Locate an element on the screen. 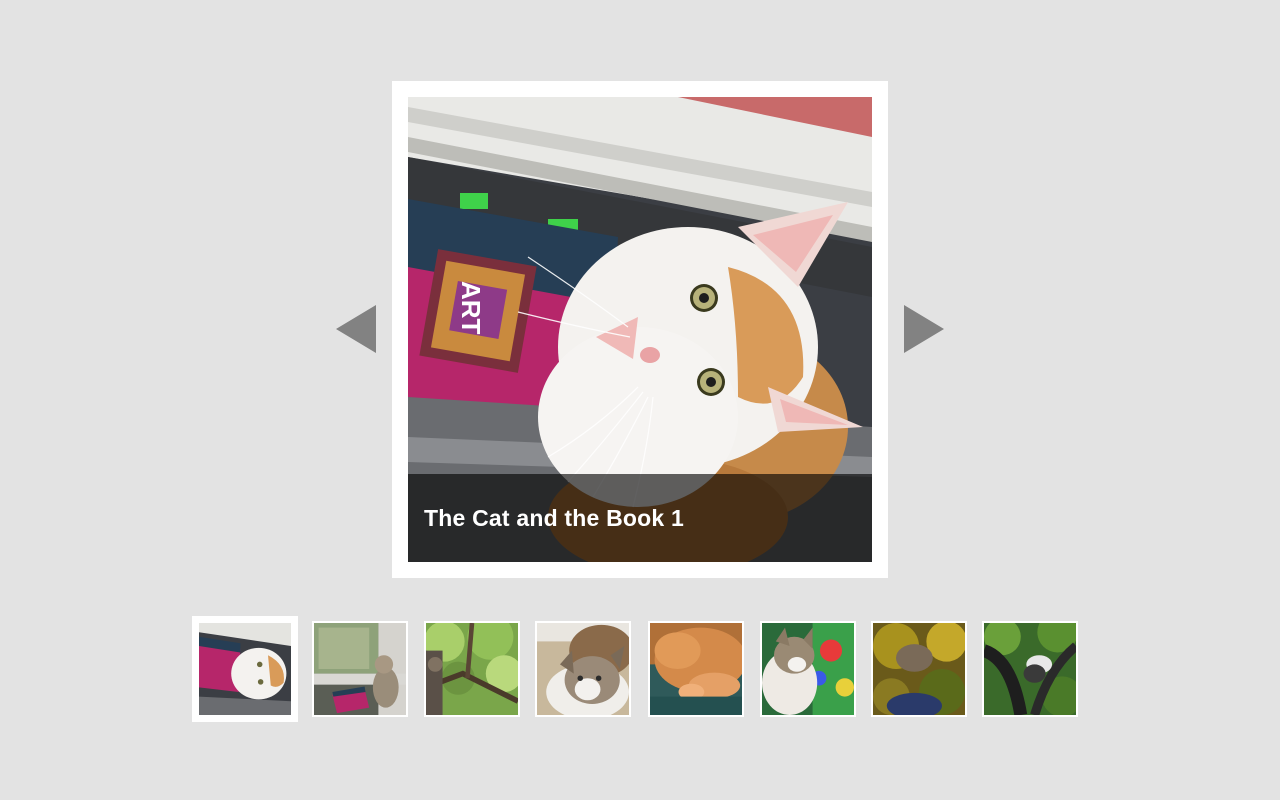  prev-arrow-button is located at coordinates (356, 329).